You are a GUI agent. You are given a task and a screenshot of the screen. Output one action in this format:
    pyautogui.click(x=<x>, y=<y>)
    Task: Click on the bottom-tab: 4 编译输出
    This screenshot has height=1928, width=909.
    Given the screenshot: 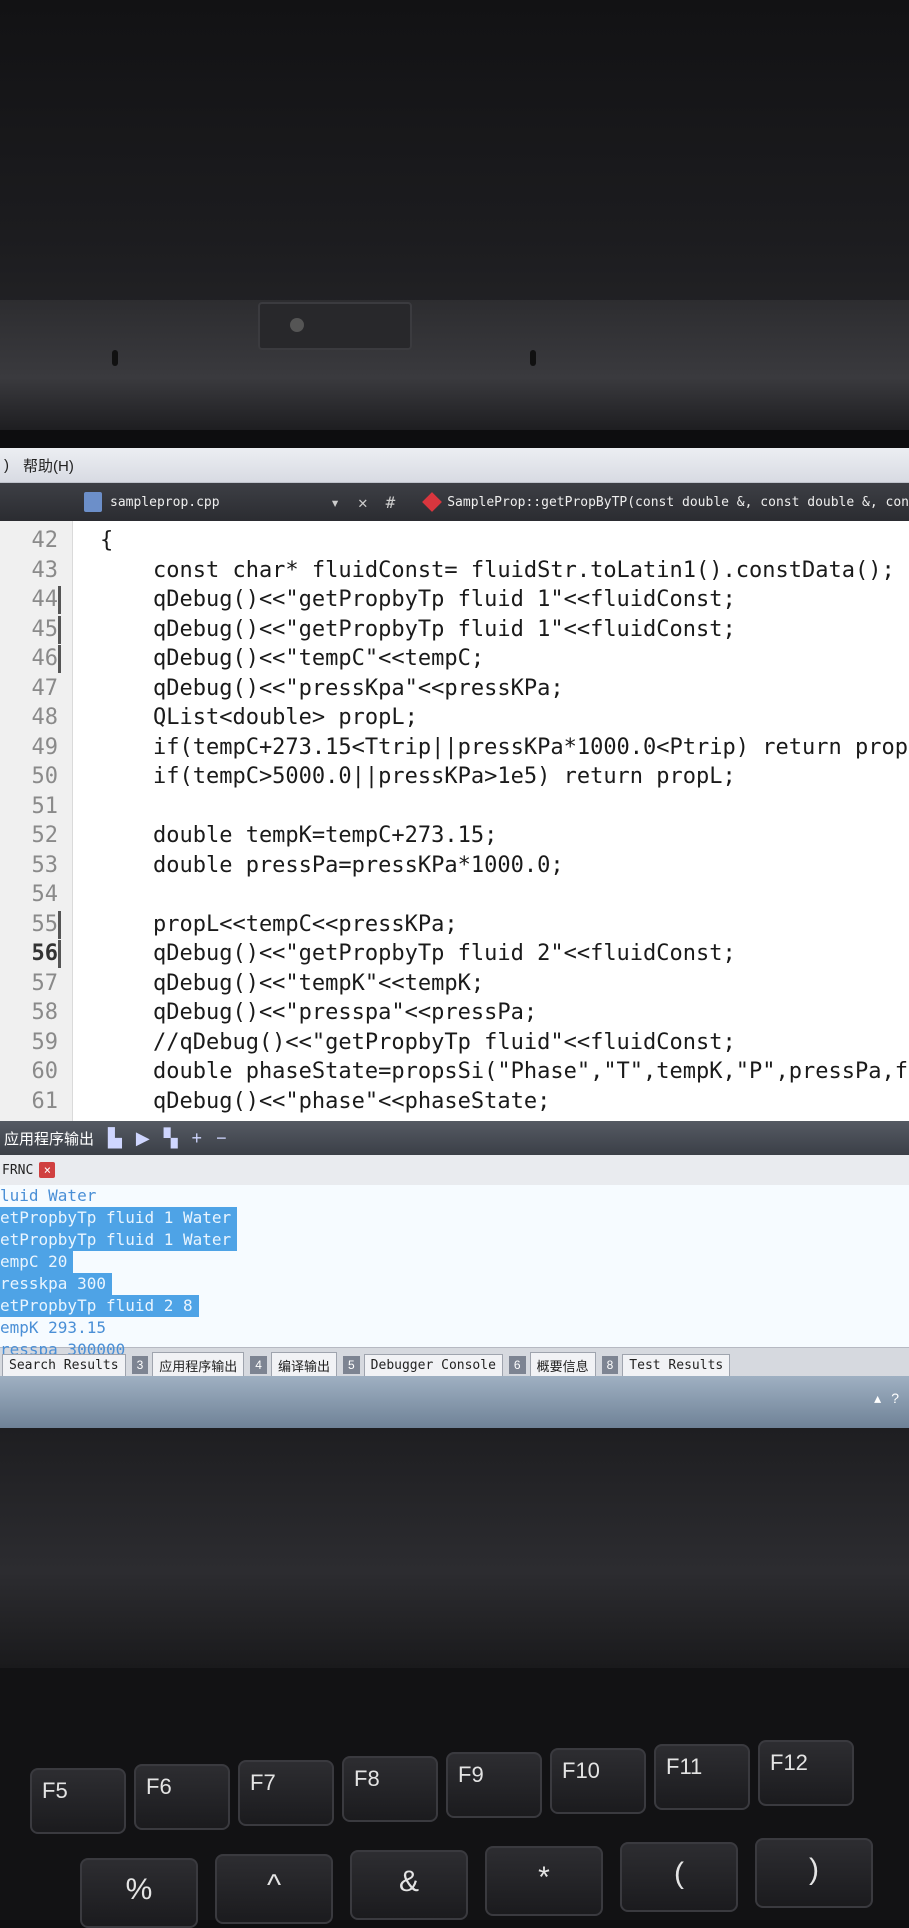 What is the action you would take?
    pyautogui.click(x=293, y=1365)
    